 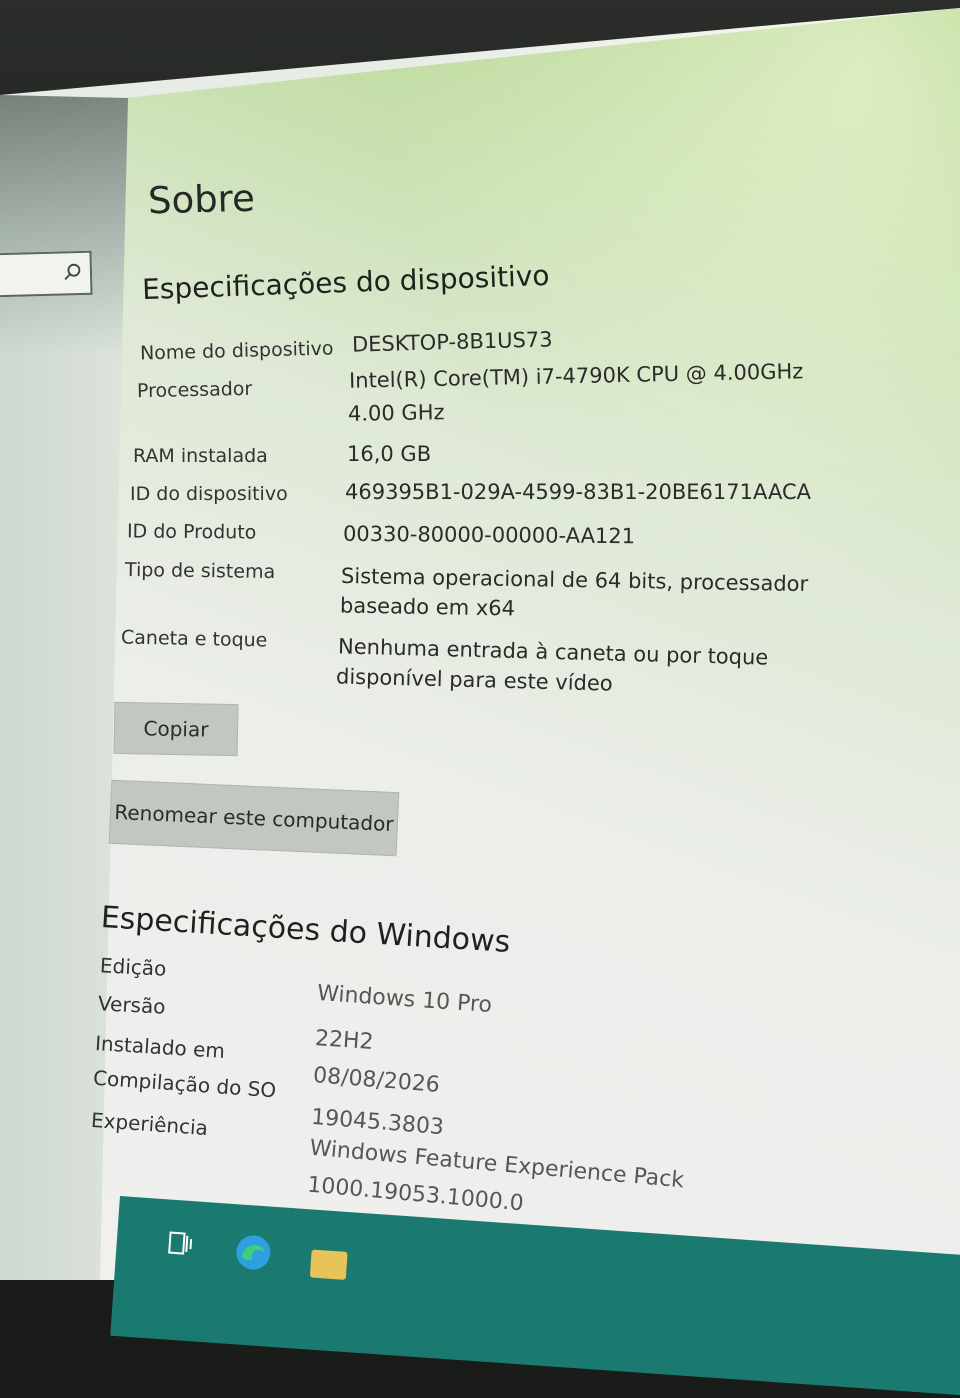 I want to click on spec-value-product-id: 00330-80000-00000-AA121, so click(x=489, y=535).